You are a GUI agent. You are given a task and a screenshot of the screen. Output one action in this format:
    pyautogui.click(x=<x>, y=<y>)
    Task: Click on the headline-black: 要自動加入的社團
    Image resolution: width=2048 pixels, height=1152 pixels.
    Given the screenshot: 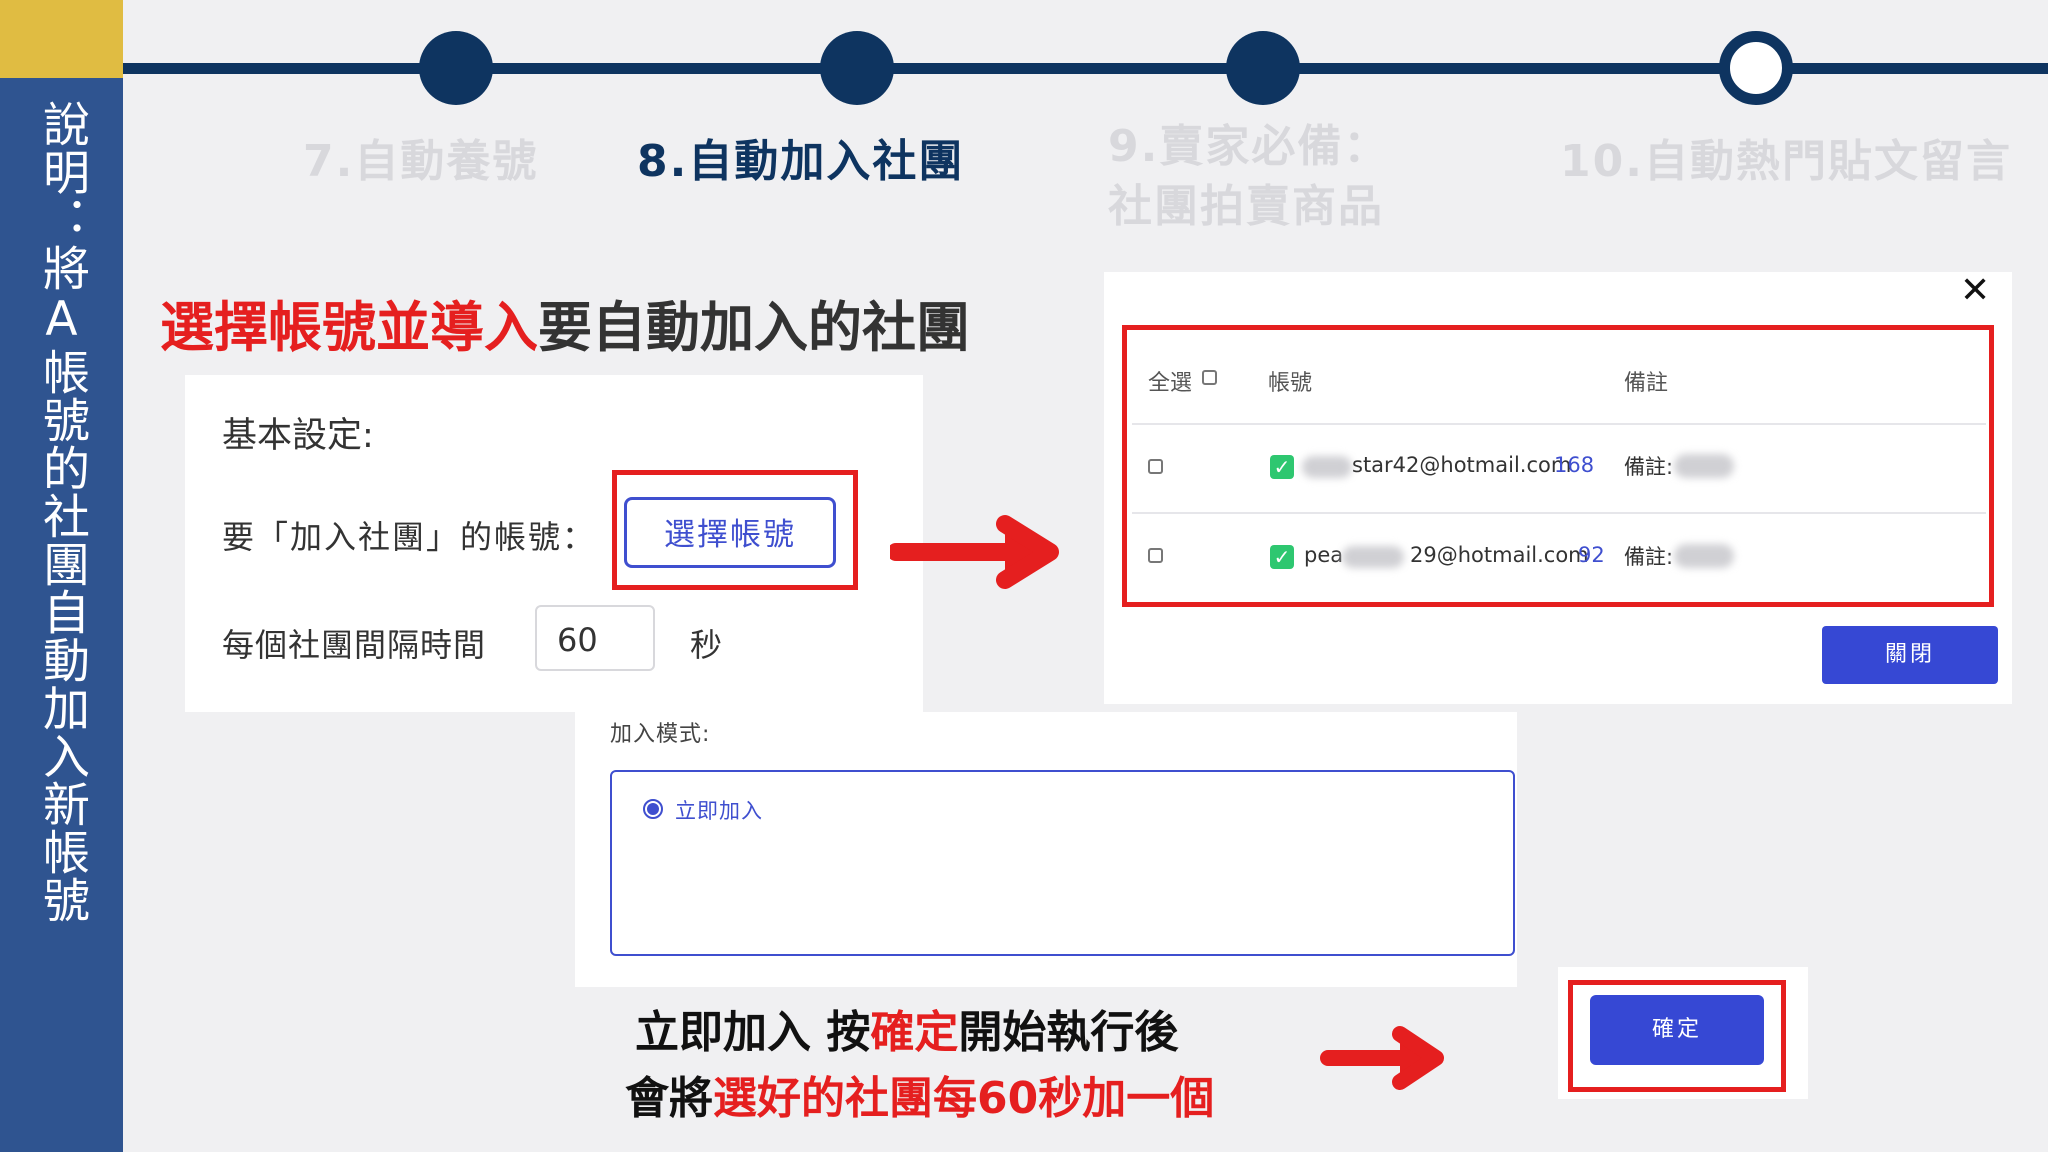 What is the action you would take?
    pyautogui.click(x=754, y=327)
    